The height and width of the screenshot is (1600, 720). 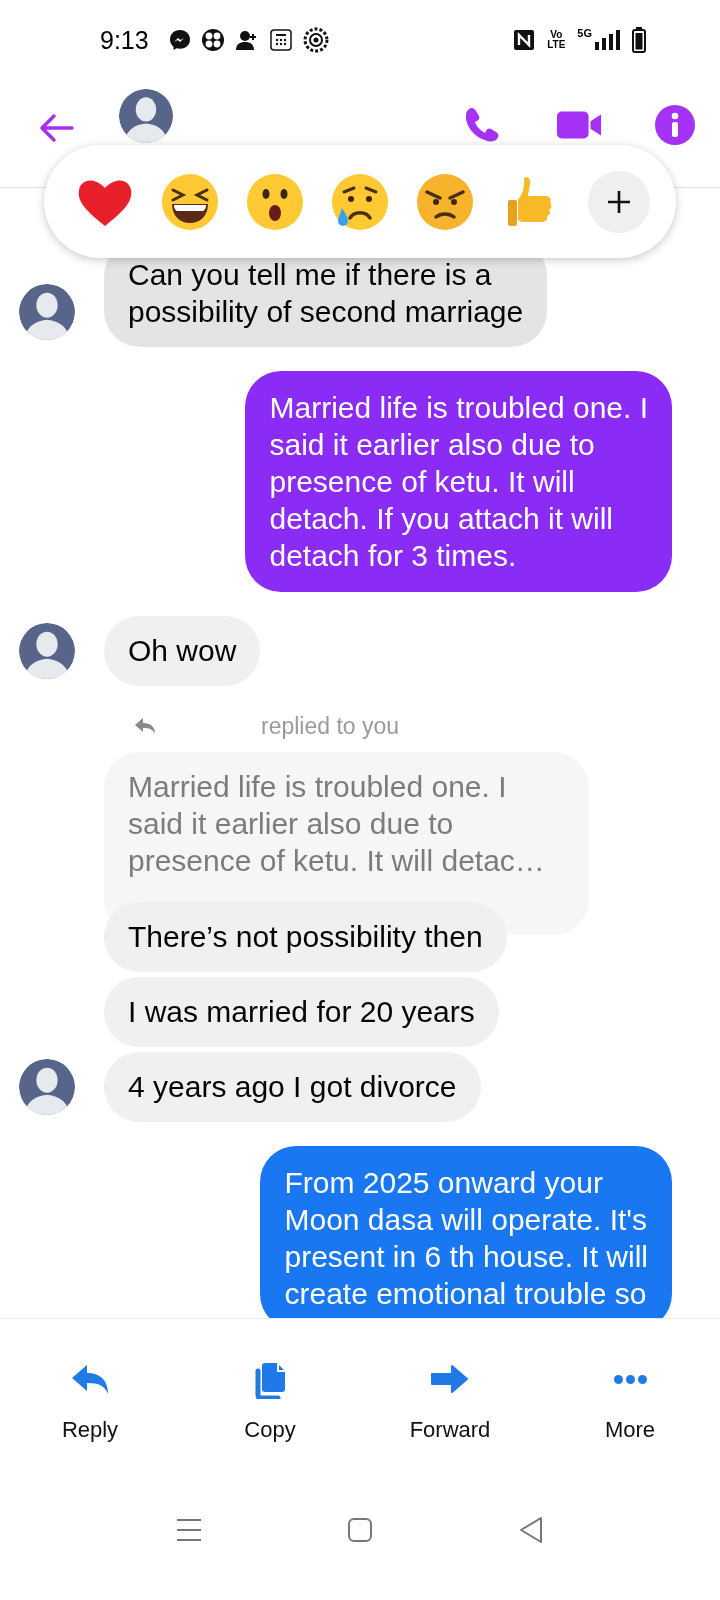 I want to click on message-bubble: There’s not possibility then, so click(x=305, y=937).